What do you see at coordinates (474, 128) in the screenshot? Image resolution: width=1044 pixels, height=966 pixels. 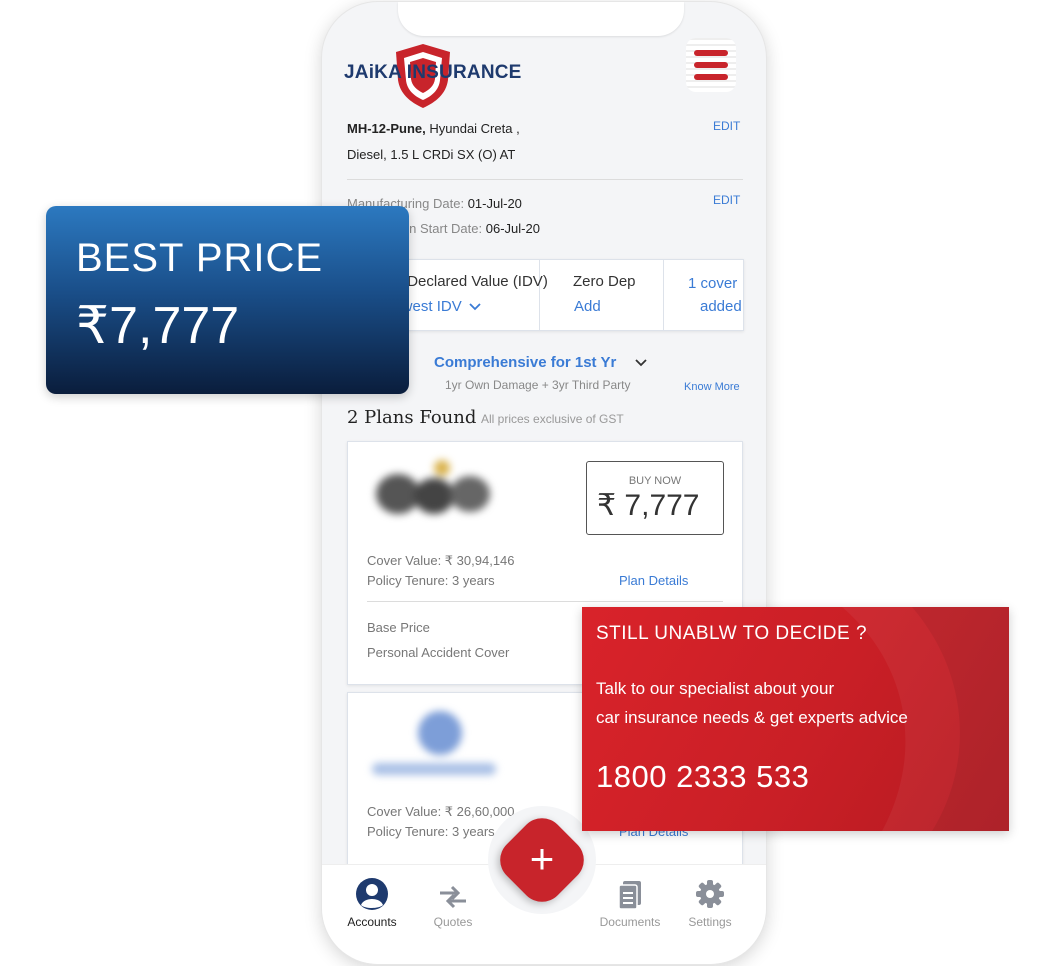 I see `vehicle-model: Hyundai Creta ,` at bounding box center [474, 128].